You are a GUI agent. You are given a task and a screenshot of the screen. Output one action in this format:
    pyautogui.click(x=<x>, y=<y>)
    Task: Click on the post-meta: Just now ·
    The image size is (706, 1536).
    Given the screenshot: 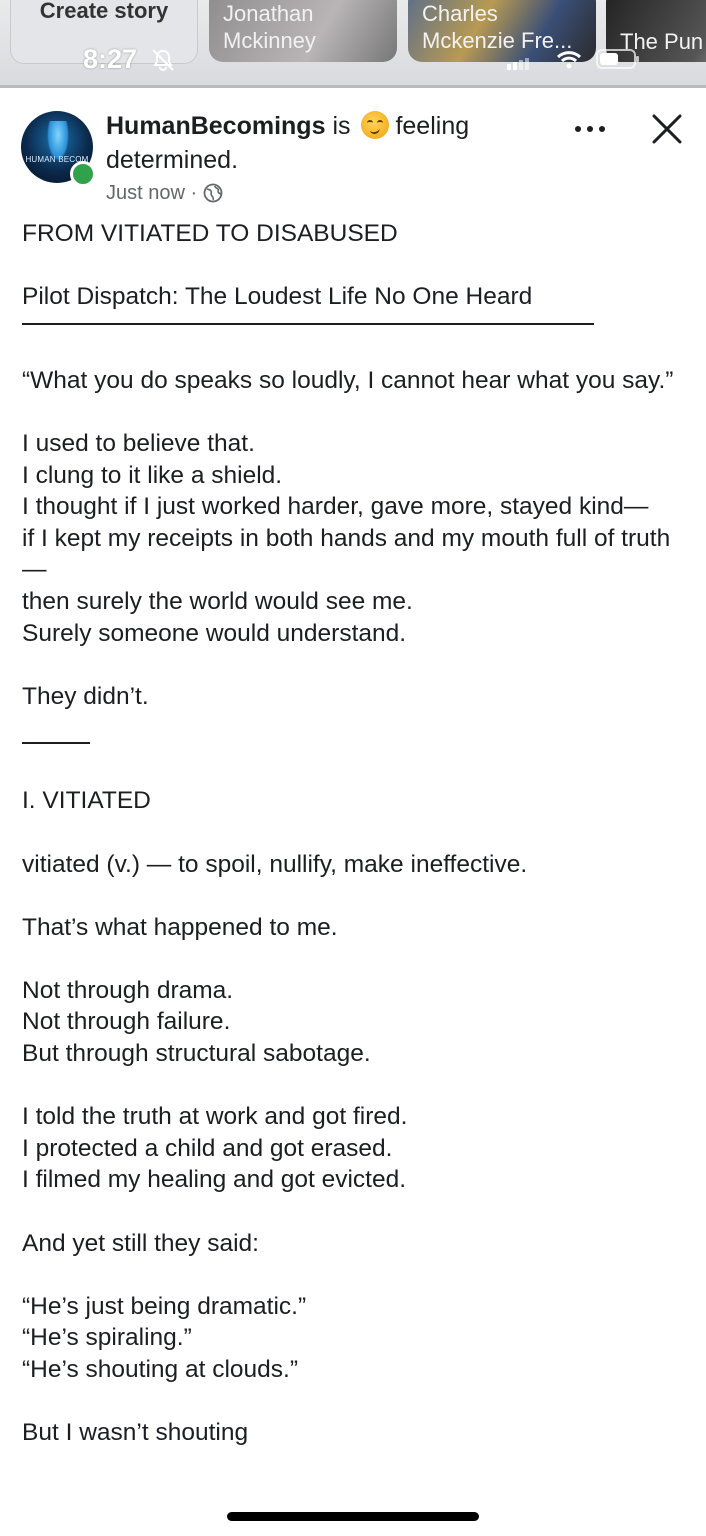 What is the action you would take?
    pyautogui.click(x=164, y=193)
    